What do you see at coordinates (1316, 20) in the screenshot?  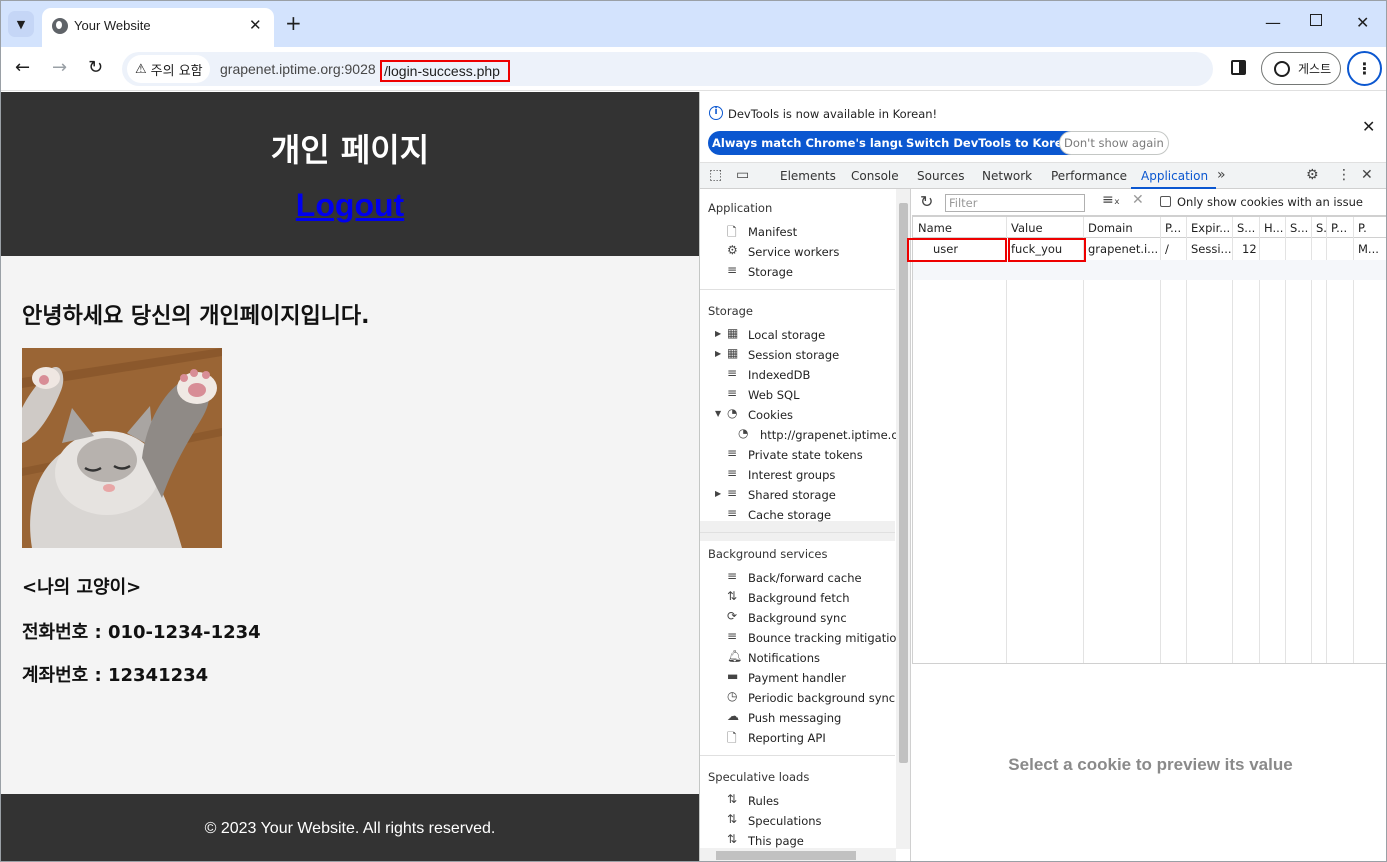 I see `maximize-icon` at bounding box center [1316, 20].